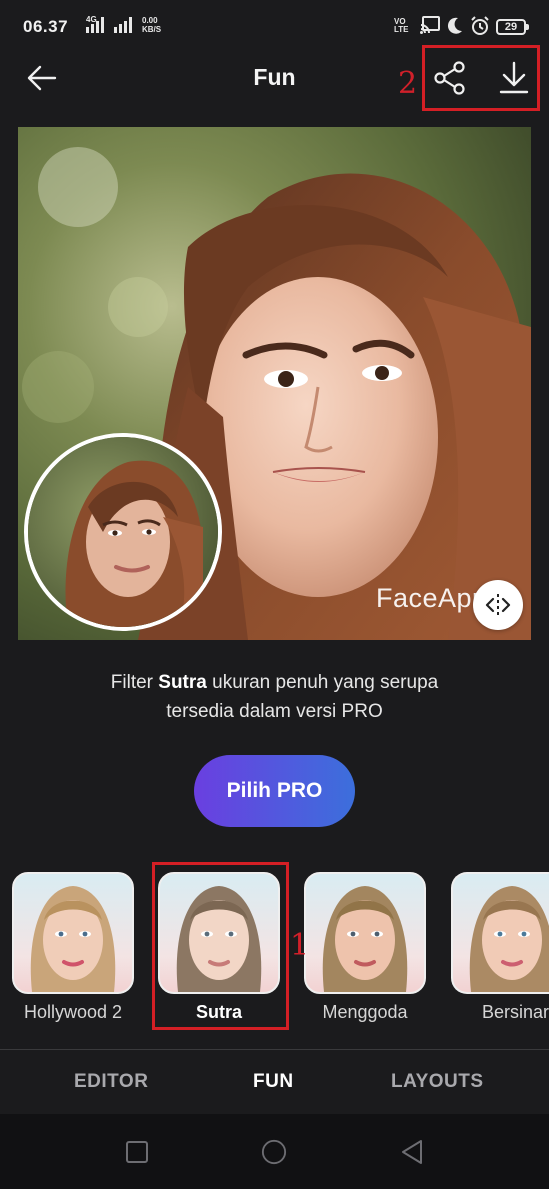 The image size is (549, 1189). Describe the element at coordinates (152, 29) in the screenshot. I see `net-speed-unit: KB/S` at that location.